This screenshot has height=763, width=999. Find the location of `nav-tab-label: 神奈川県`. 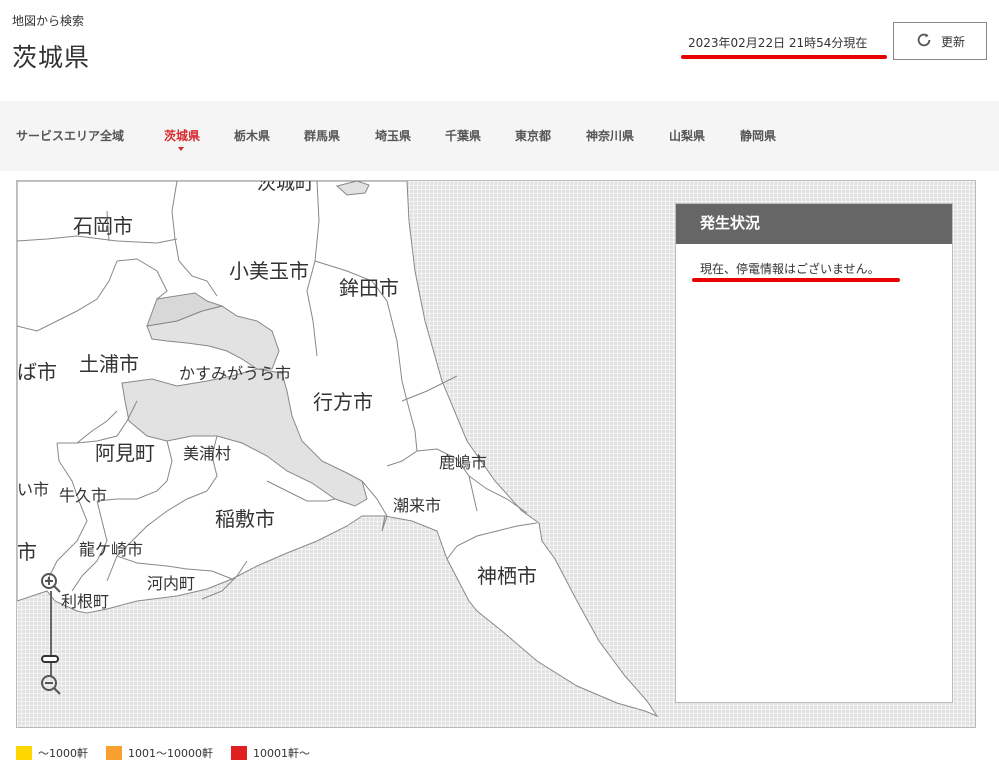

nav-tab-label: 神奈川県 is located at coordinates (610, 136).